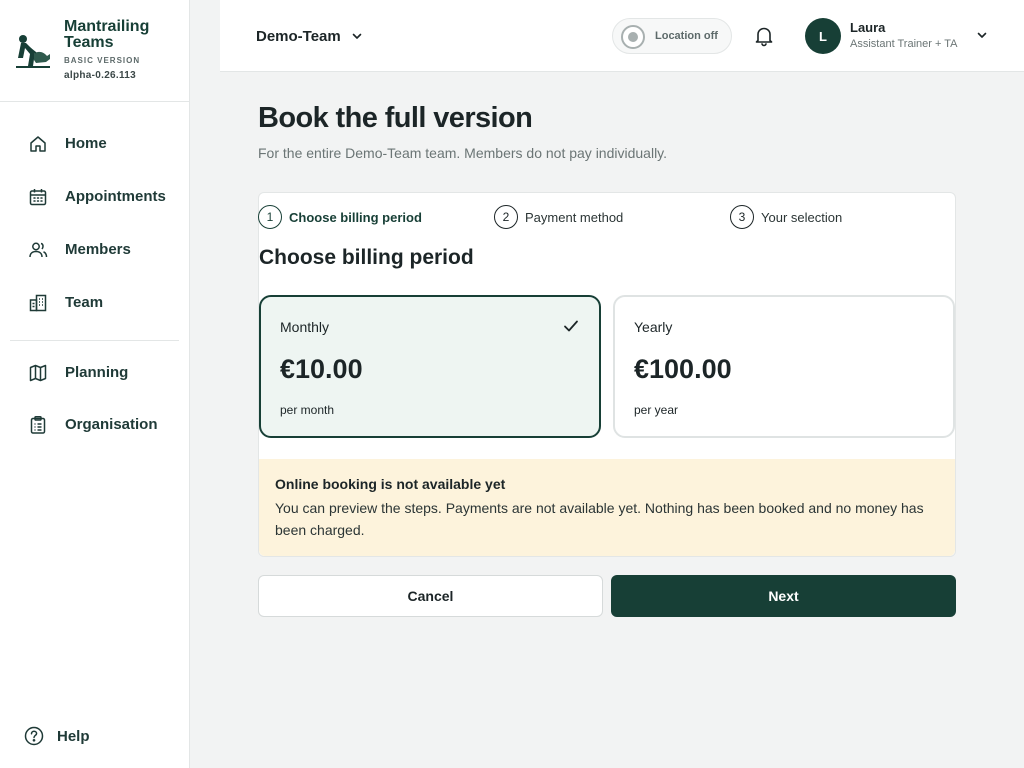  Describe the element at coordinates (742, 217) in the screenshot. I see `step-number: 3` at that location.